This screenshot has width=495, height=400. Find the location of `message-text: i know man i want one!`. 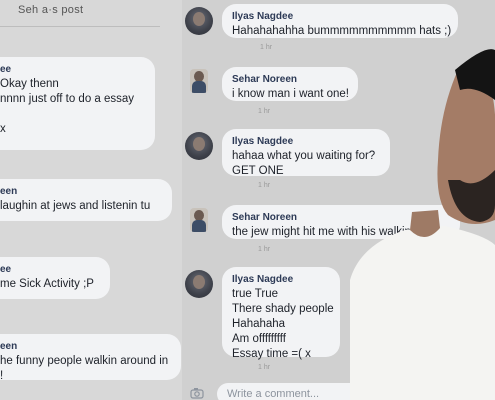

message-text: i know man i want one! is located at coordinates (290, 94).